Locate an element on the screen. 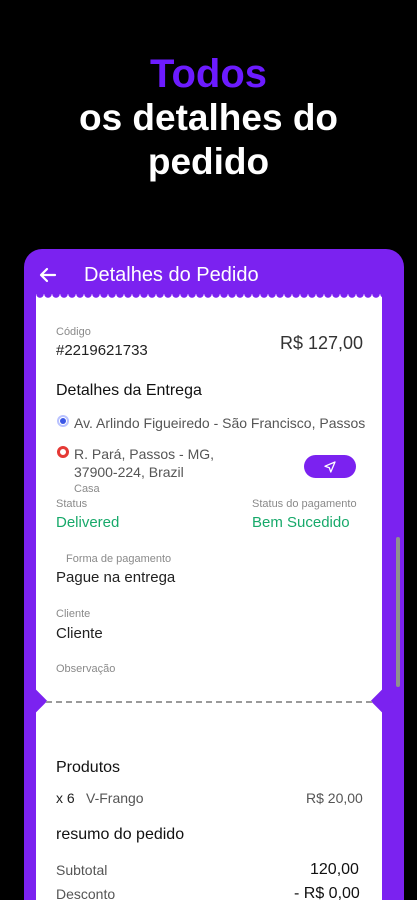 The width and height of the screenshot is (417, 900). payment-method-label: Forma de pagamento is located at coordinates (119, 559).